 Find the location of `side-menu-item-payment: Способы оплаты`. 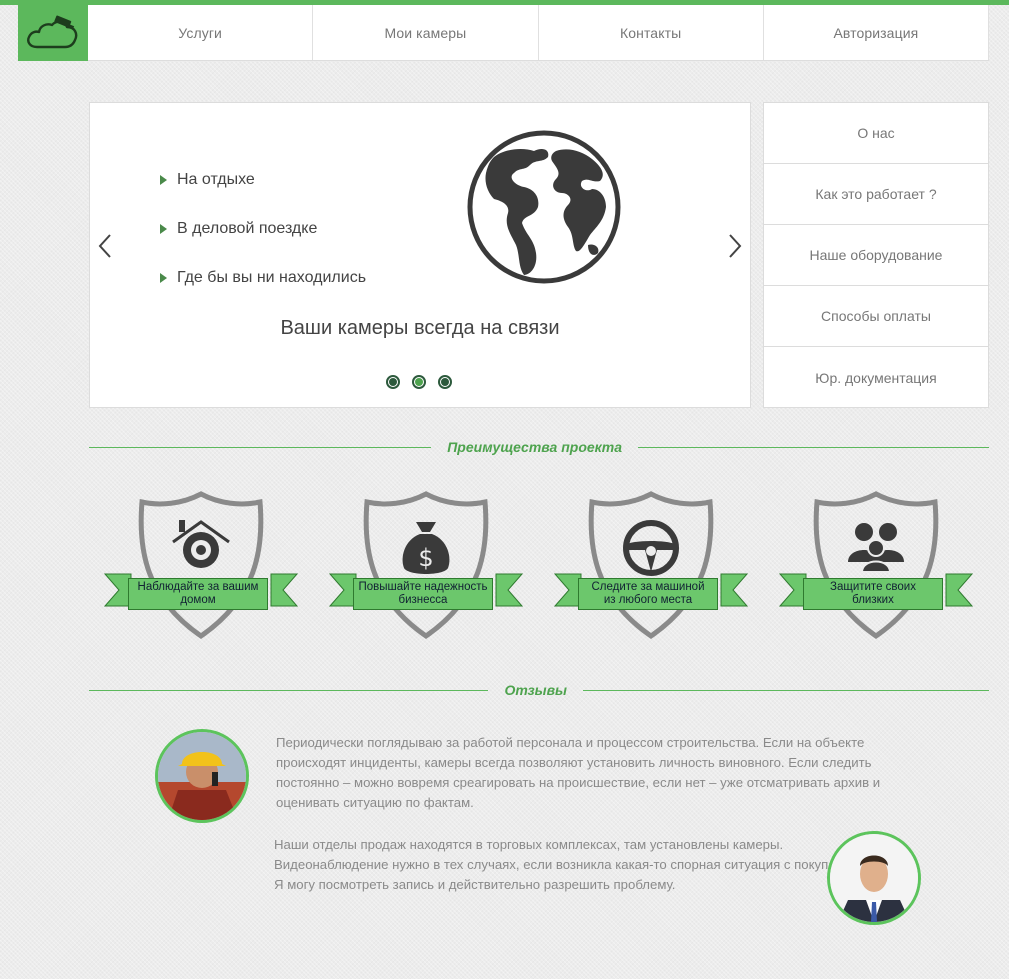

side-menu-item-payment: Способы оплаты is located at coordinates (876, 316).